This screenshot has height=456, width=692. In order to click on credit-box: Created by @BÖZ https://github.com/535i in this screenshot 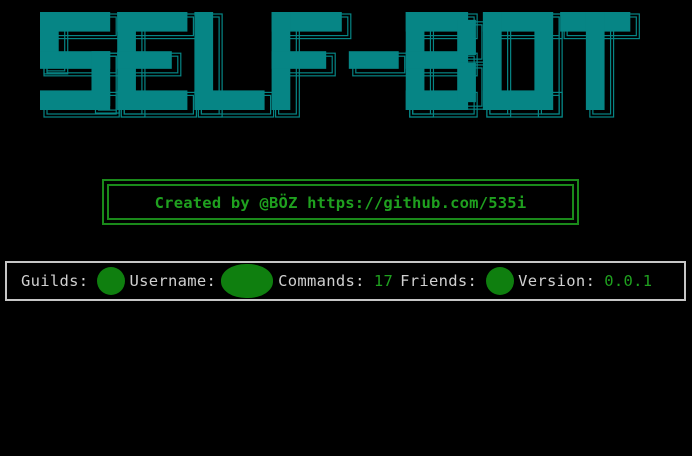, I will do `click(340, 202)`.